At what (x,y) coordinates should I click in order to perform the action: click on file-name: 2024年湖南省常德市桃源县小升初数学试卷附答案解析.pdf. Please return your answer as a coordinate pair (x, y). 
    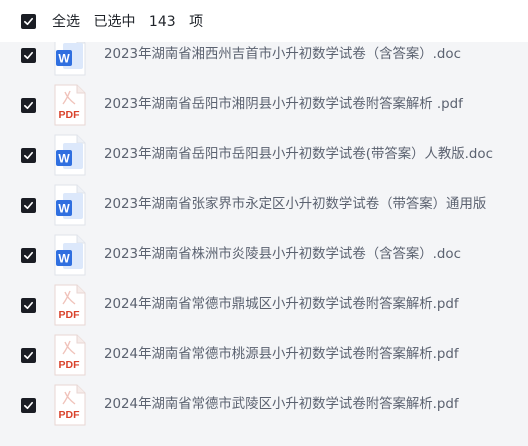
    Looking at the image, I should click on (281, 355).